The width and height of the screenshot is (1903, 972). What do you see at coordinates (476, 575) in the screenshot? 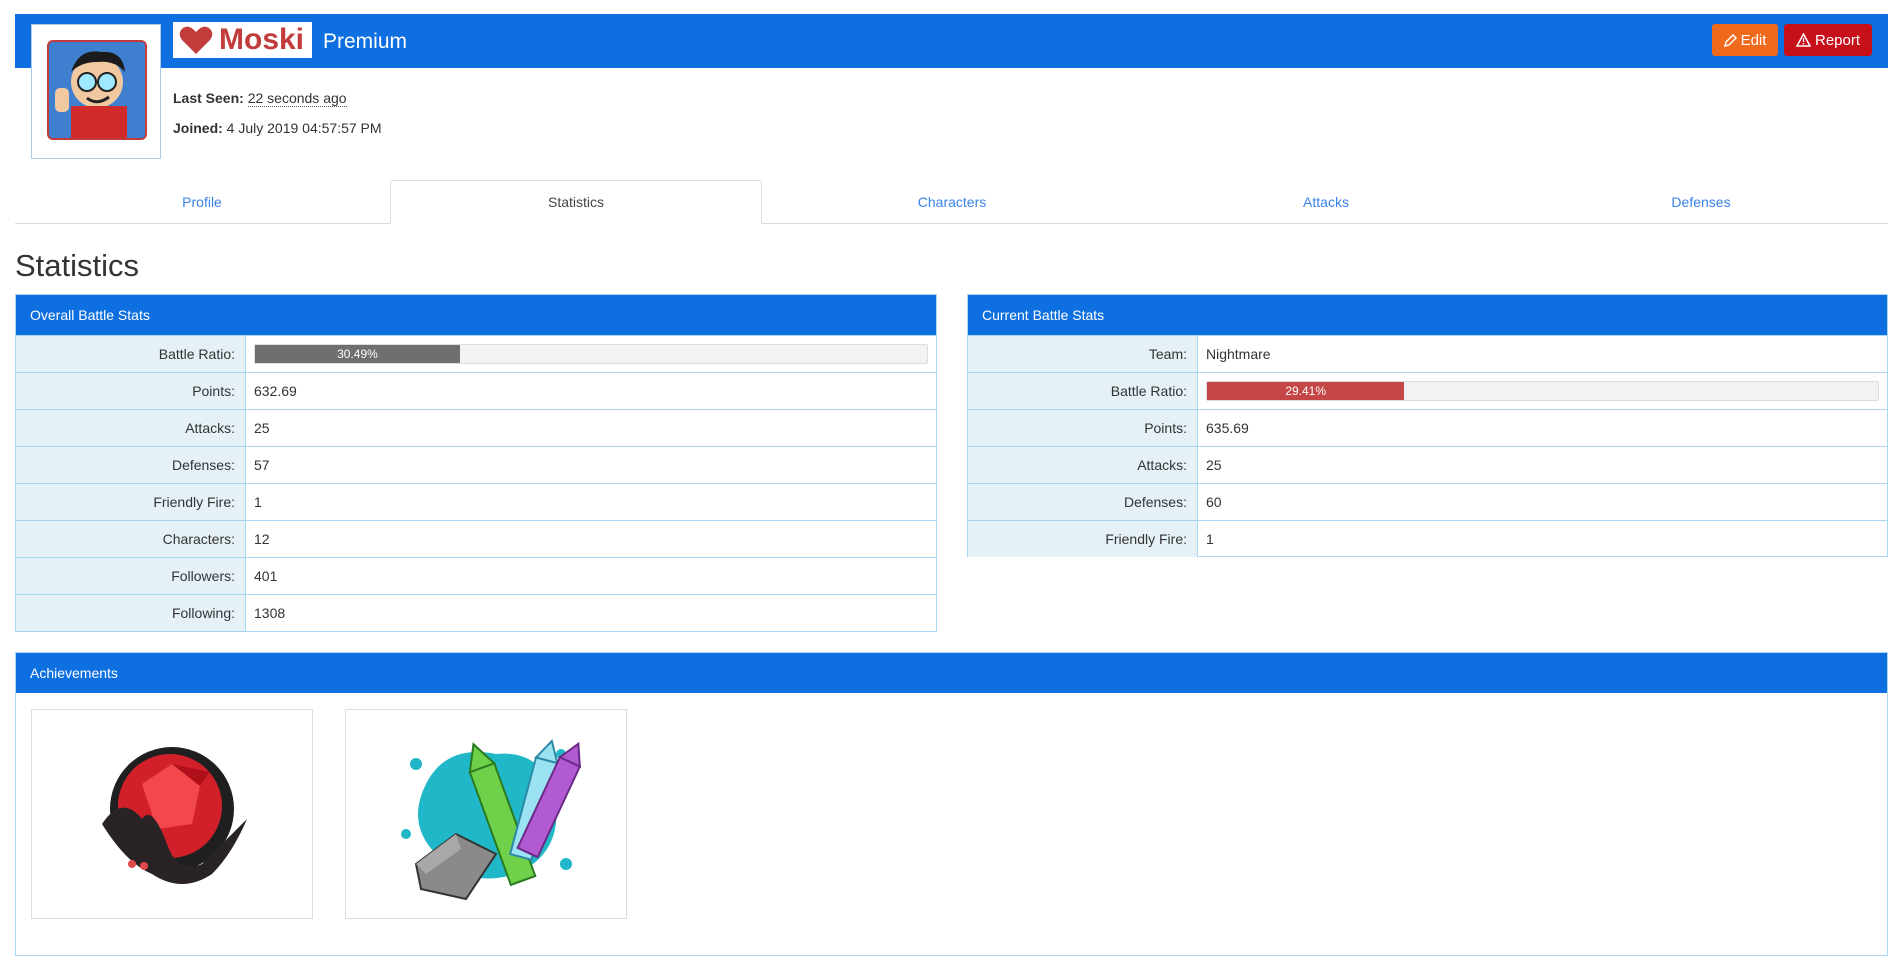
I see `stat-row: Followers: 401` at bounding box center [476, 575].